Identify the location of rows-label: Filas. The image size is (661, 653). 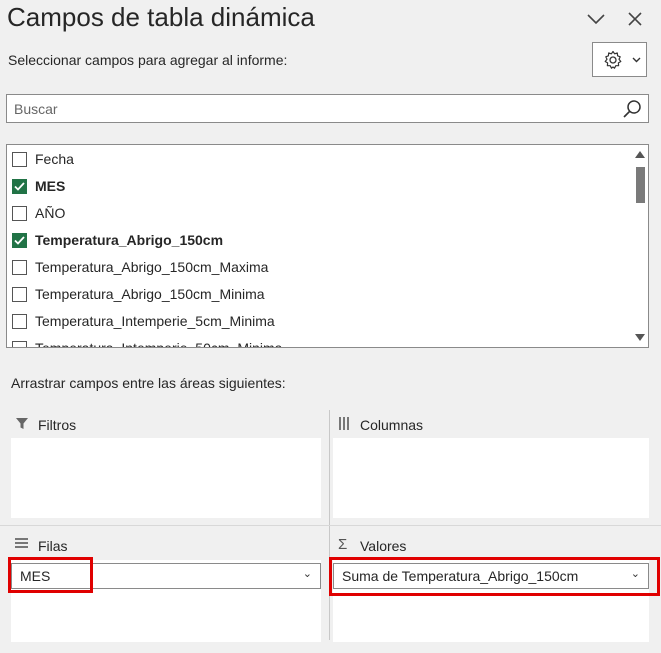
(53, 546).